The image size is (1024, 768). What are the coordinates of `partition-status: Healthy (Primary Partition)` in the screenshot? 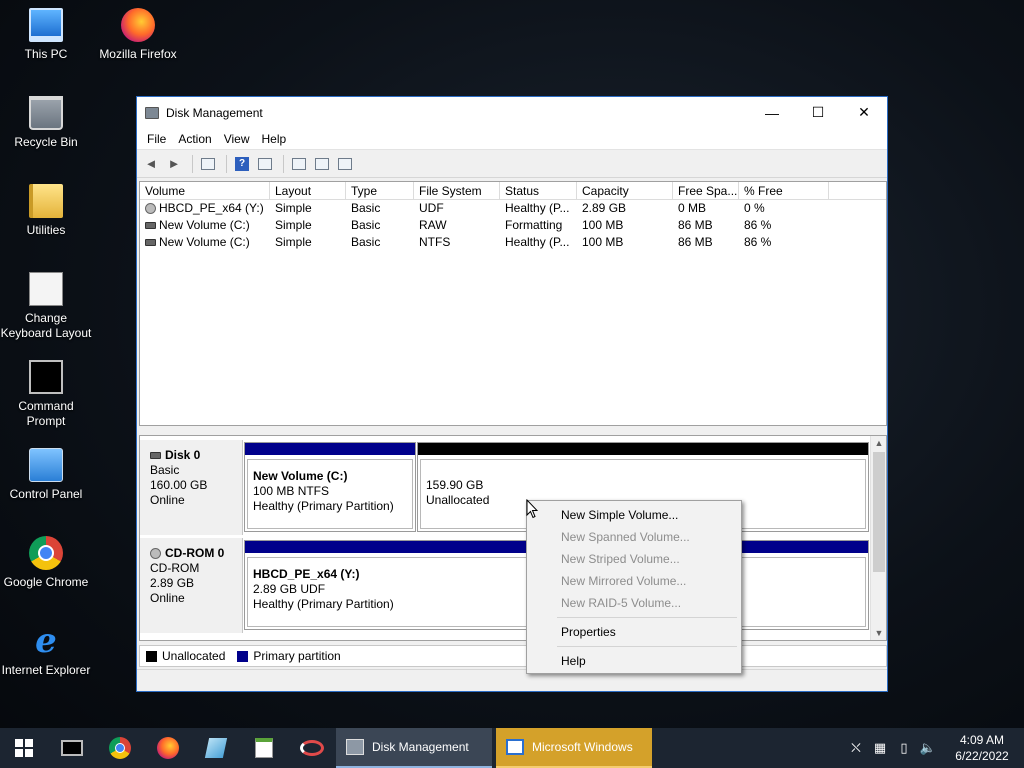 It's located at (323, 506).